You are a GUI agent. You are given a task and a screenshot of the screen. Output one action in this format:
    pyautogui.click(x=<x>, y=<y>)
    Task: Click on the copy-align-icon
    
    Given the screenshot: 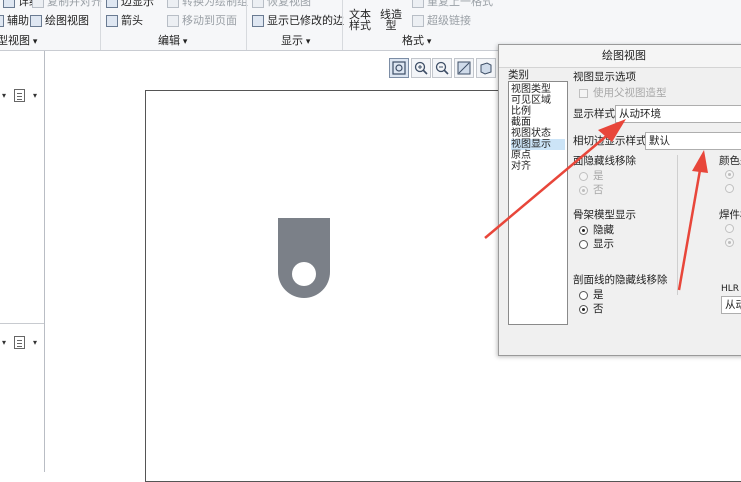 What is the action you would take?
    pyautogui.click(x=38, y=4)
    